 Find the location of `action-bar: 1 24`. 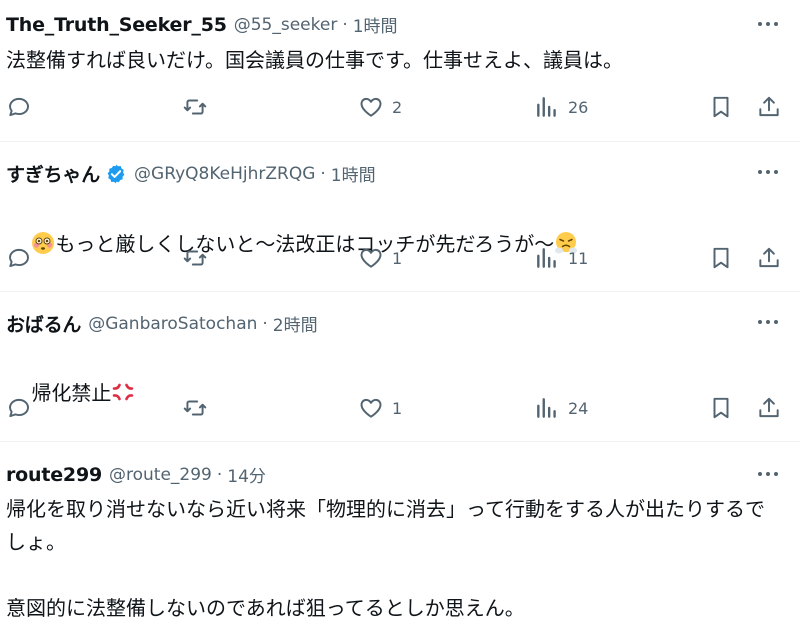

action-bar: 1 24 is located at coordinates (400, 410).